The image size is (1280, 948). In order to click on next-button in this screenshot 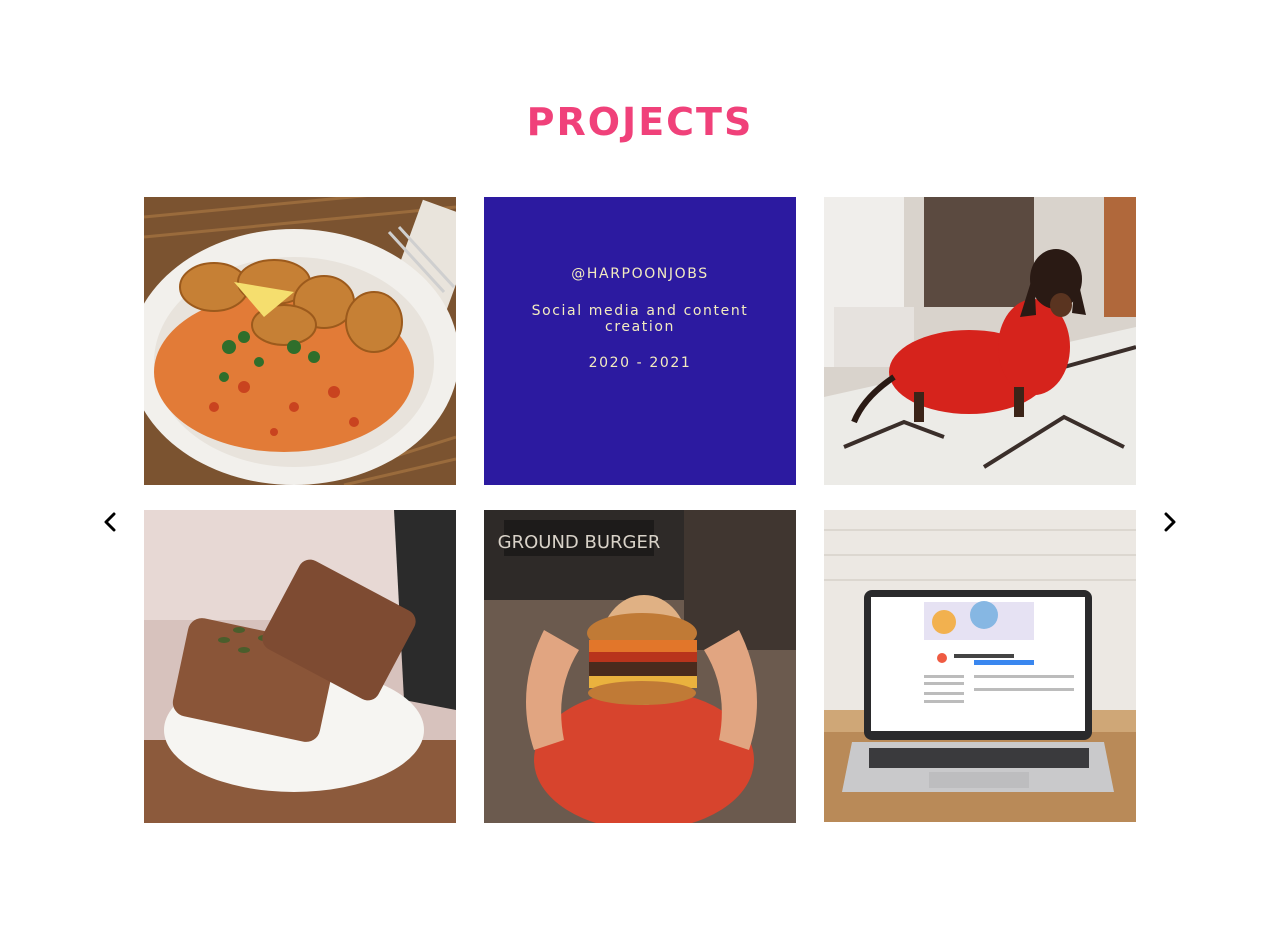, I will do `click(1170, 522)`.